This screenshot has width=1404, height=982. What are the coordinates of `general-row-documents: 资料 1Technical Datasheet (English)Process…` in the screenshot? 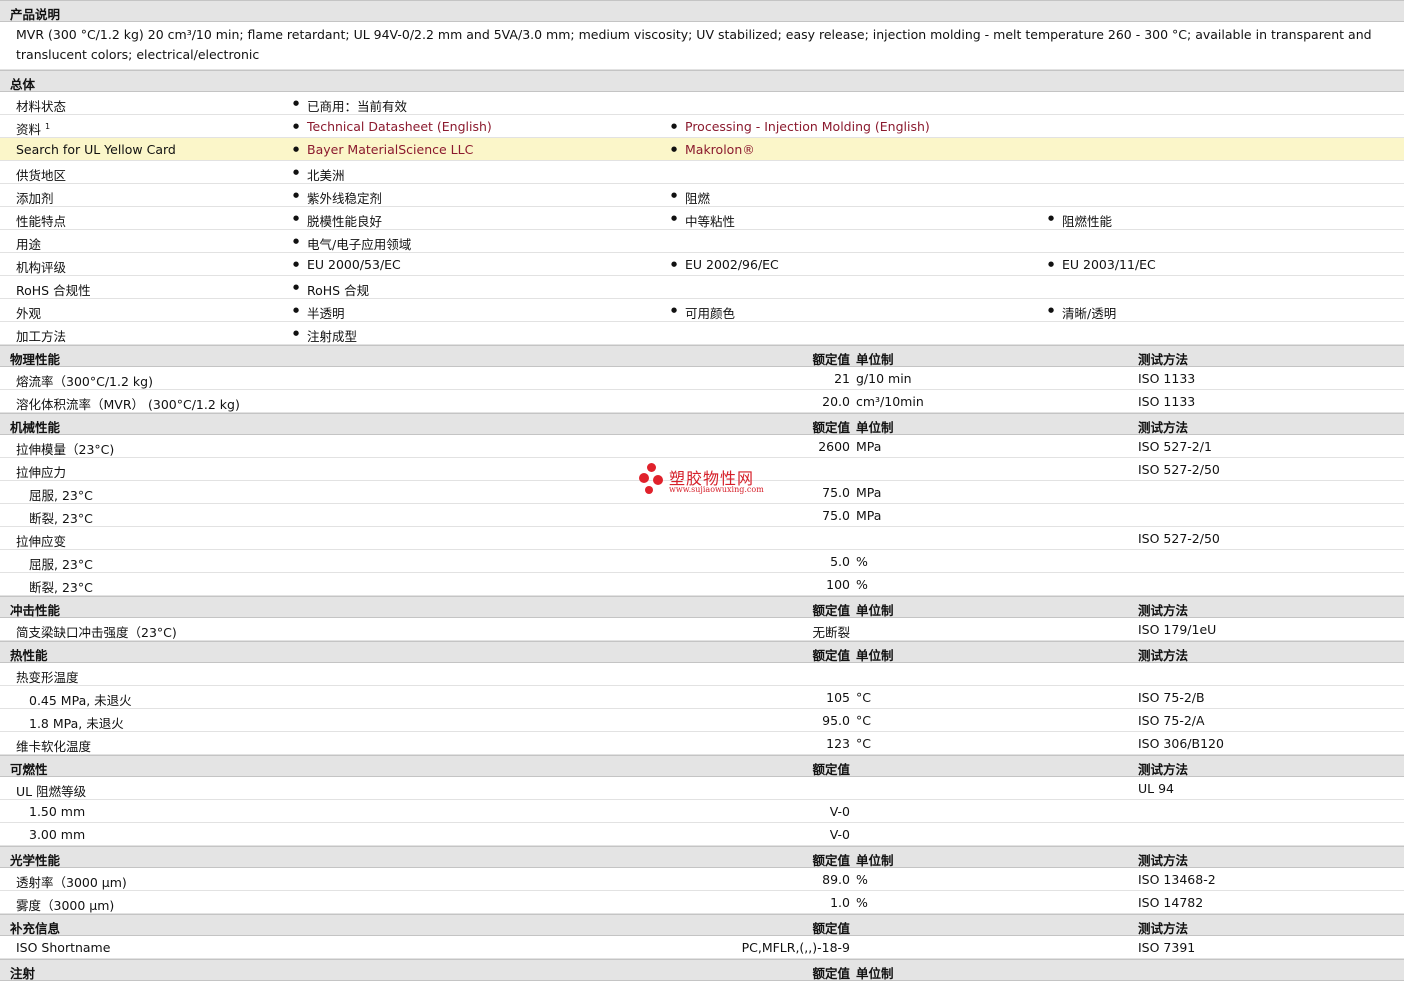 It's located at (702, 126).